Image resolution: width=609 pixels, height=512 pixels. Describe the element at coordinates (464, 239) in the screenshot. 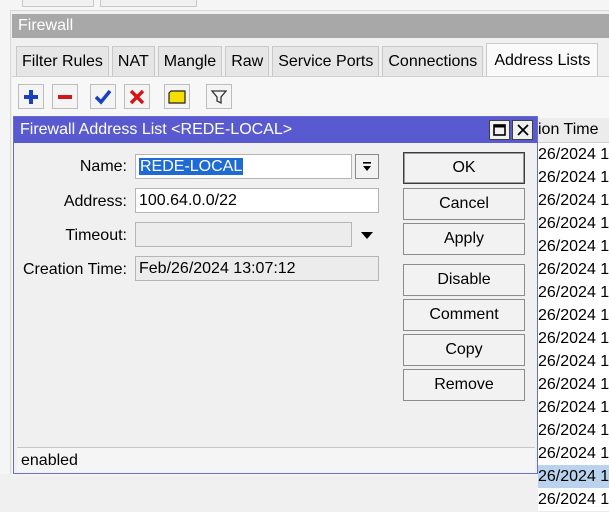

I see `apply-button: Apply` at that location.